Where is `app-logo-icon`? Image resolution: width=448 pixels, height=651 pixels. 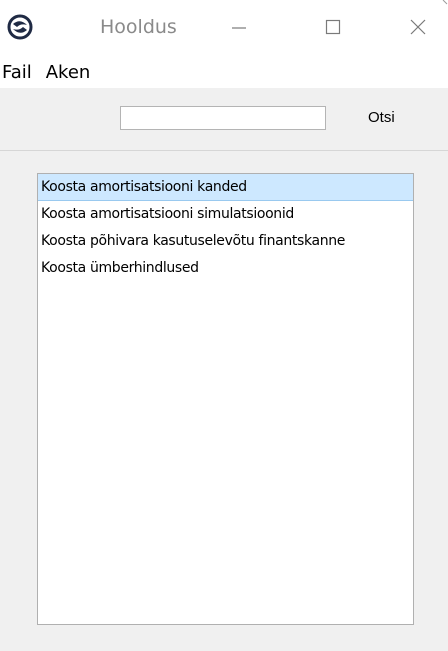
app-logo-icon is located at coordinates (20, 27).